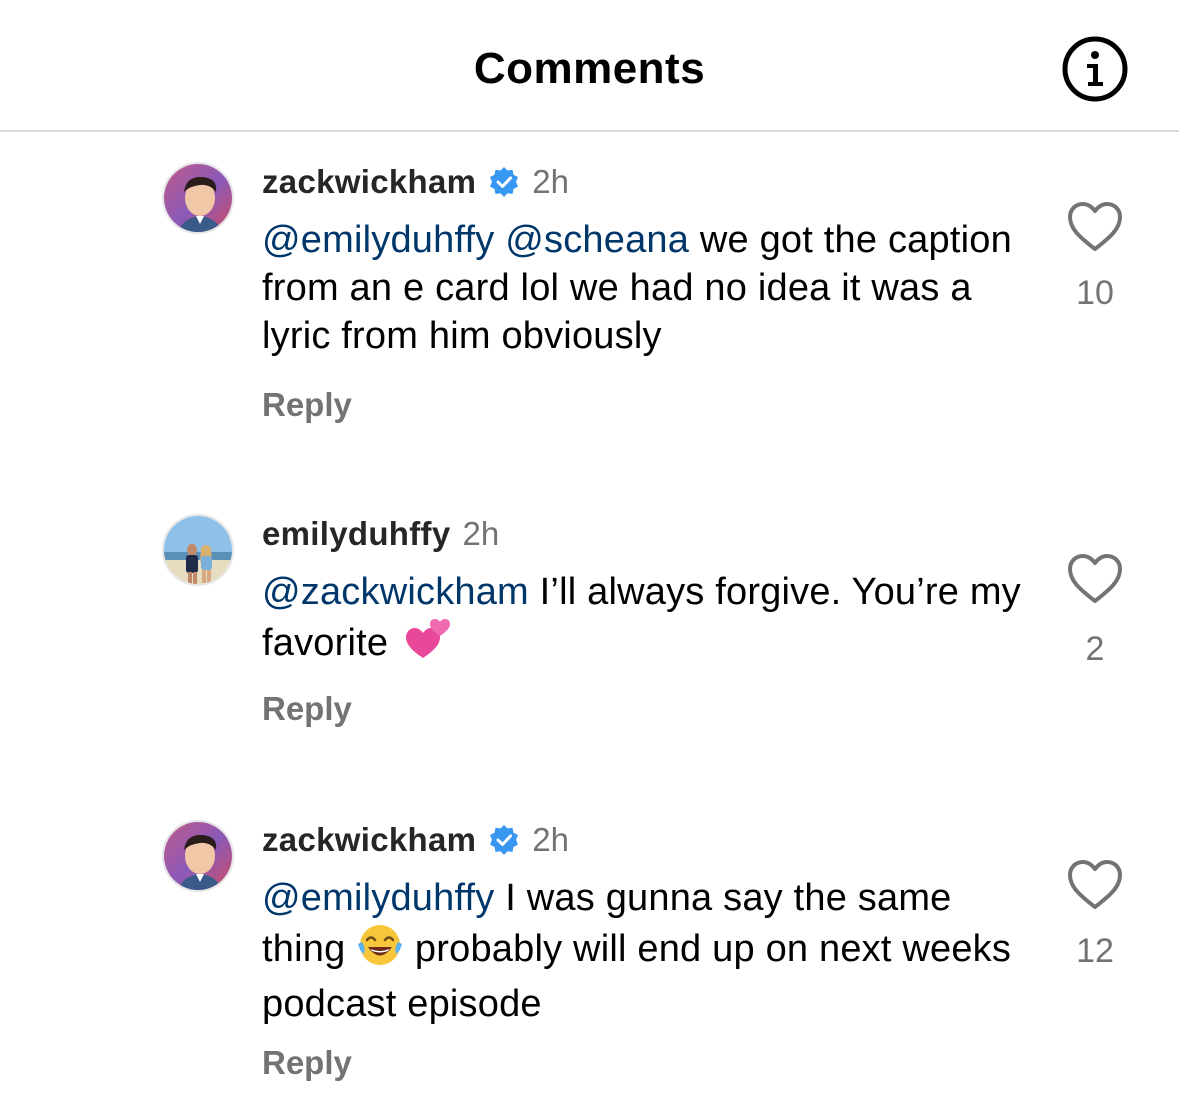 The height and width of the screenshot is (1120, 1179). I want to click on mention-link: @zackwickham, so click(395, 592).